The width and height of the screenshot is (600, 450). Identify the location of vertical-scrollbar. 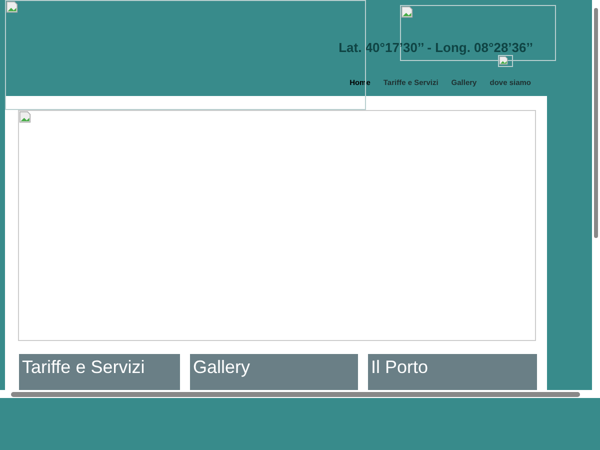
(596, 195).